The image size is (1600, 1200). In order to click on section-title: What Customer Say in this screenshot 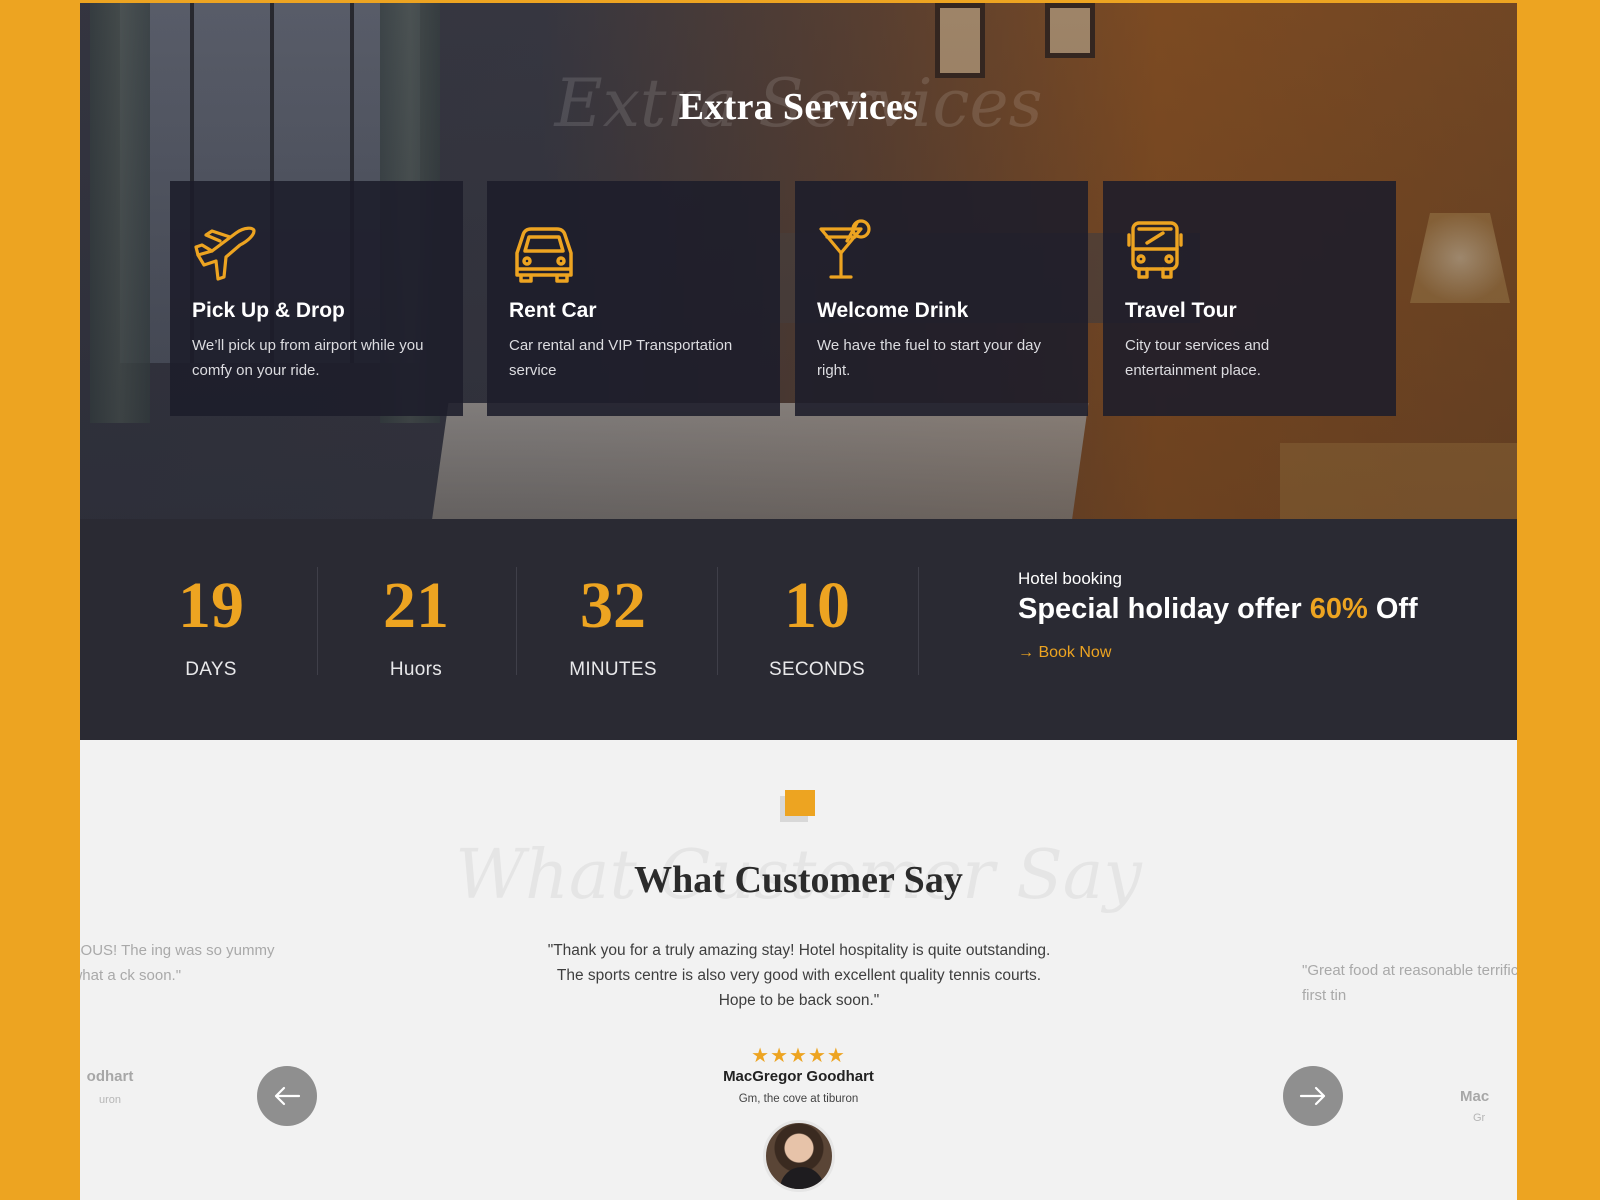, I will do `click(798, 880)`.